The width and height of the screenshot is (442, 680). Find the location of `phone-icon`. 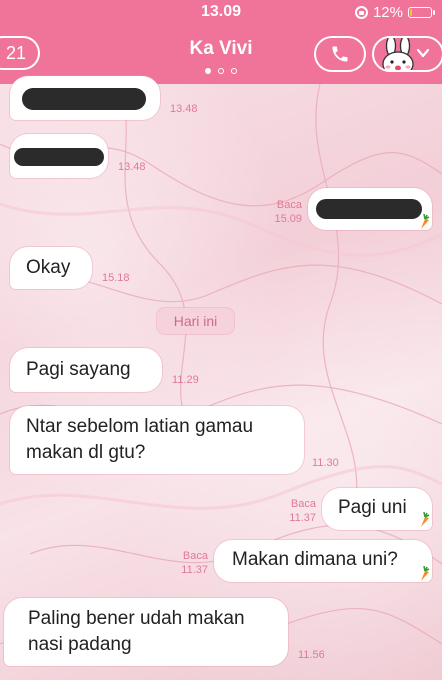

phone-icon is located at coordinates (340, 54).